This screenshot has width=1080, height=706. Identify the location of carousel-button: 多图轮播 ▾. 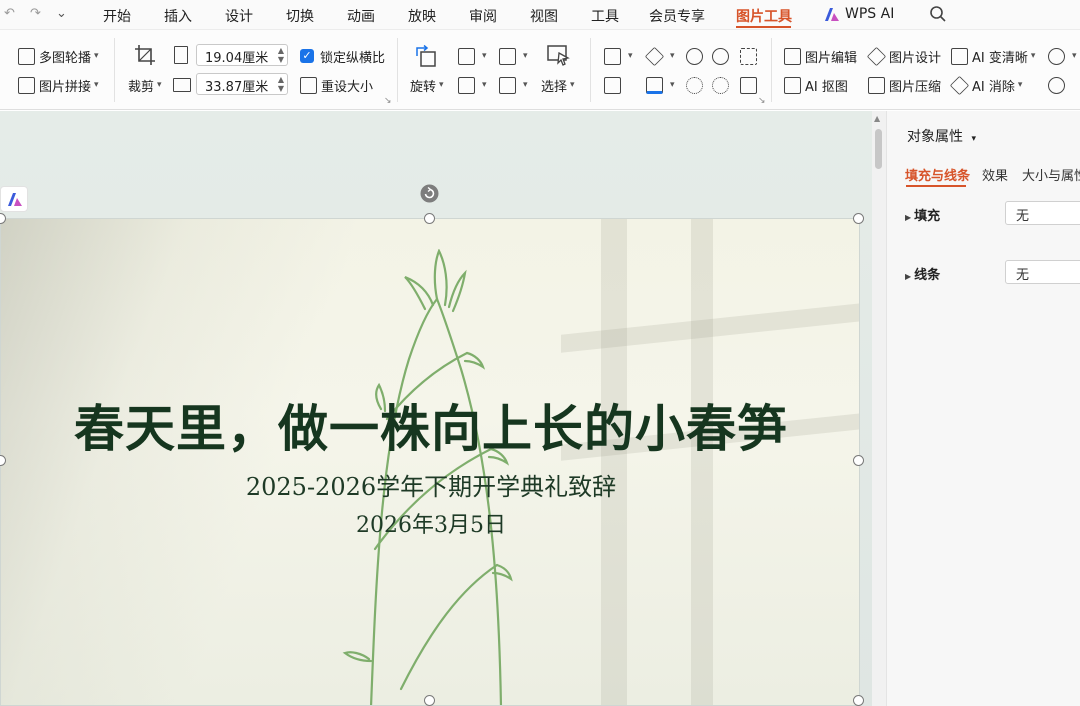
(58, 56).